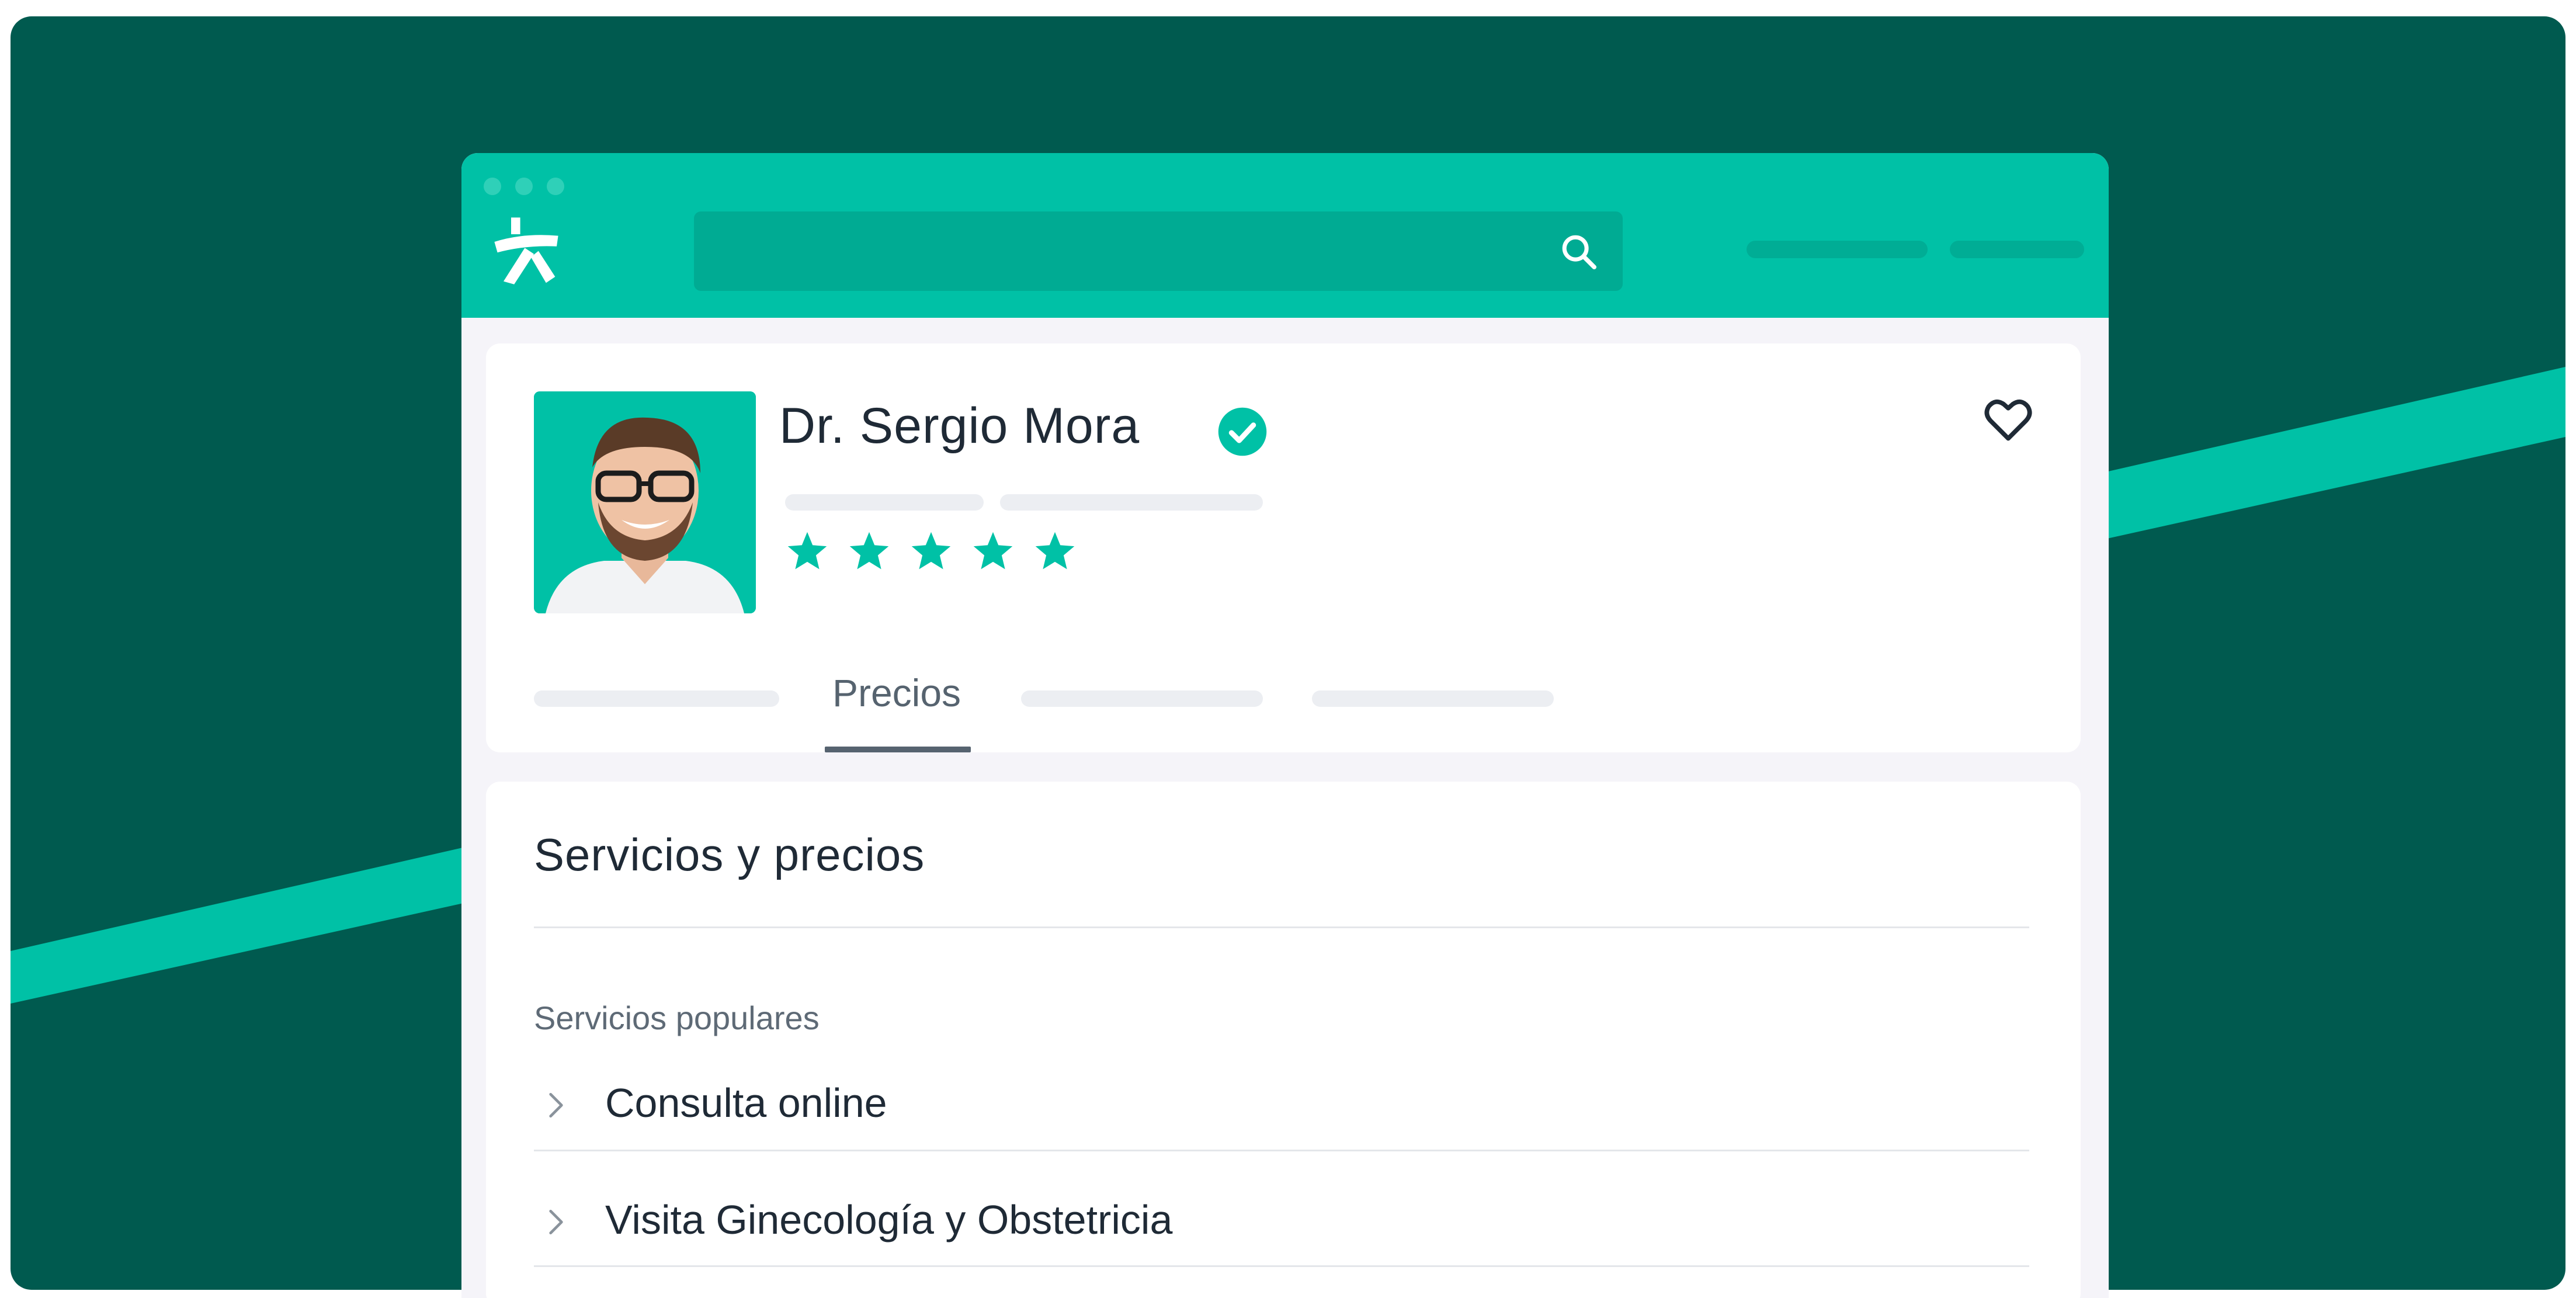 This screenshot has height=1298, width=2576. Describe the element at coordinates (897, 693) in the screenshot. I see `tab-precios: Precios` at that location.